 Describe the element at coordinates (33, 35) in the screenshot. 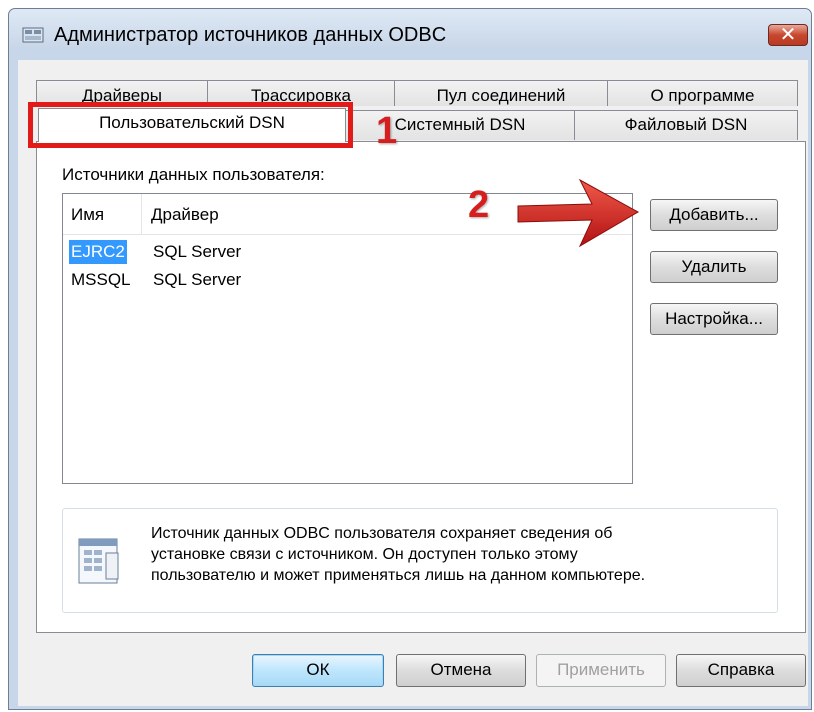

I see `odbc-window-icon` at that location.